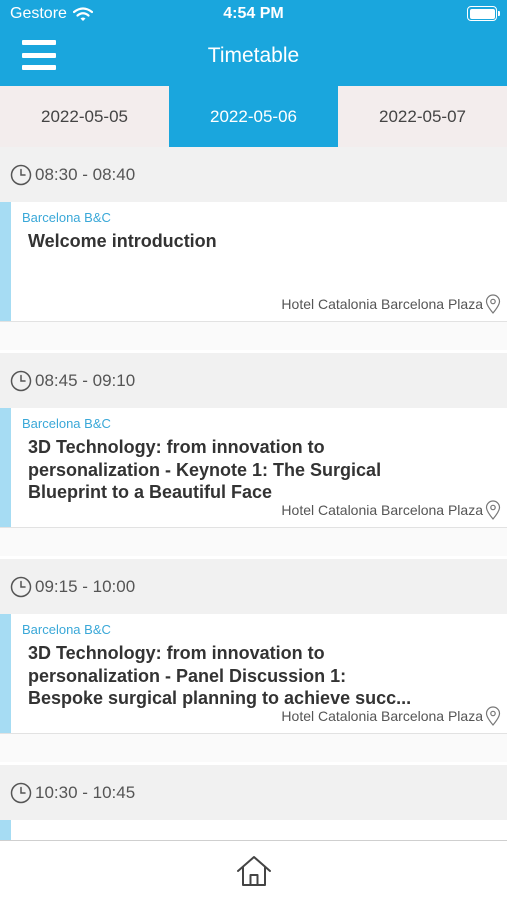 Image resolution: width=507 pixels, height=900 pixels. I want to click on date-tabs: 2022-05-05 2022-05-06 2022-05-07, so click(253, 116).